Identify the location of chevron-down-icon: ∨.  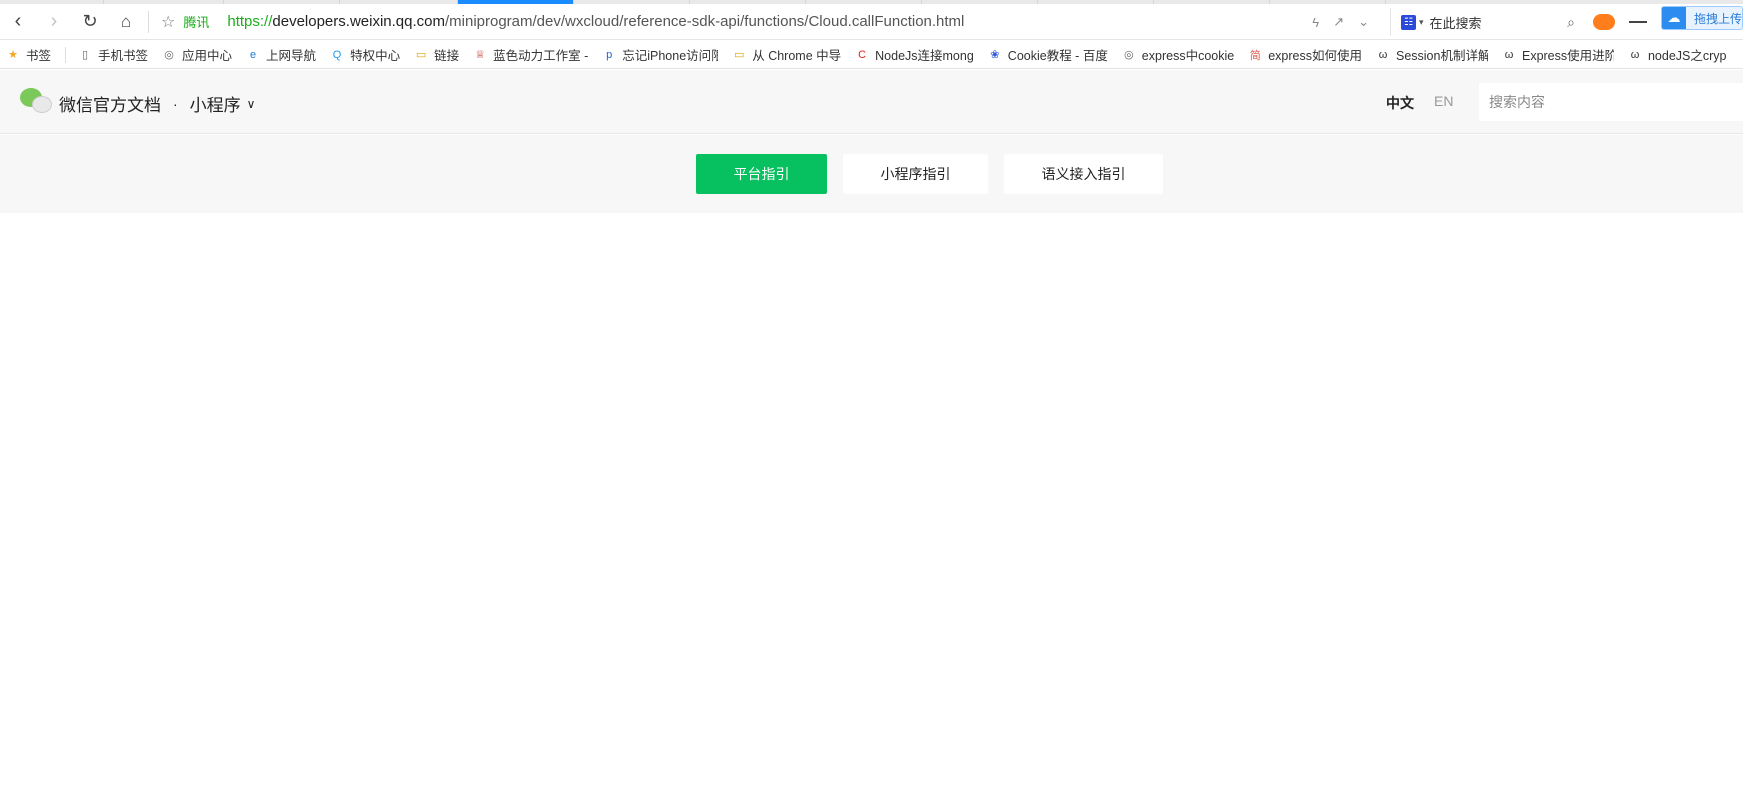
(251, 103).